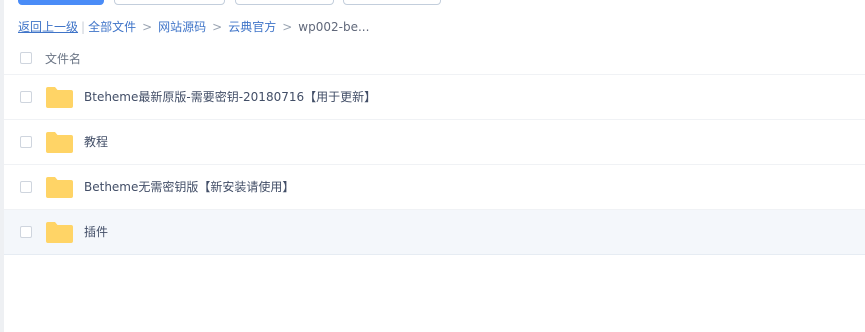 This screenshot has width=865, height=332. I want to click on file-name: 教程, so click(96, 142).